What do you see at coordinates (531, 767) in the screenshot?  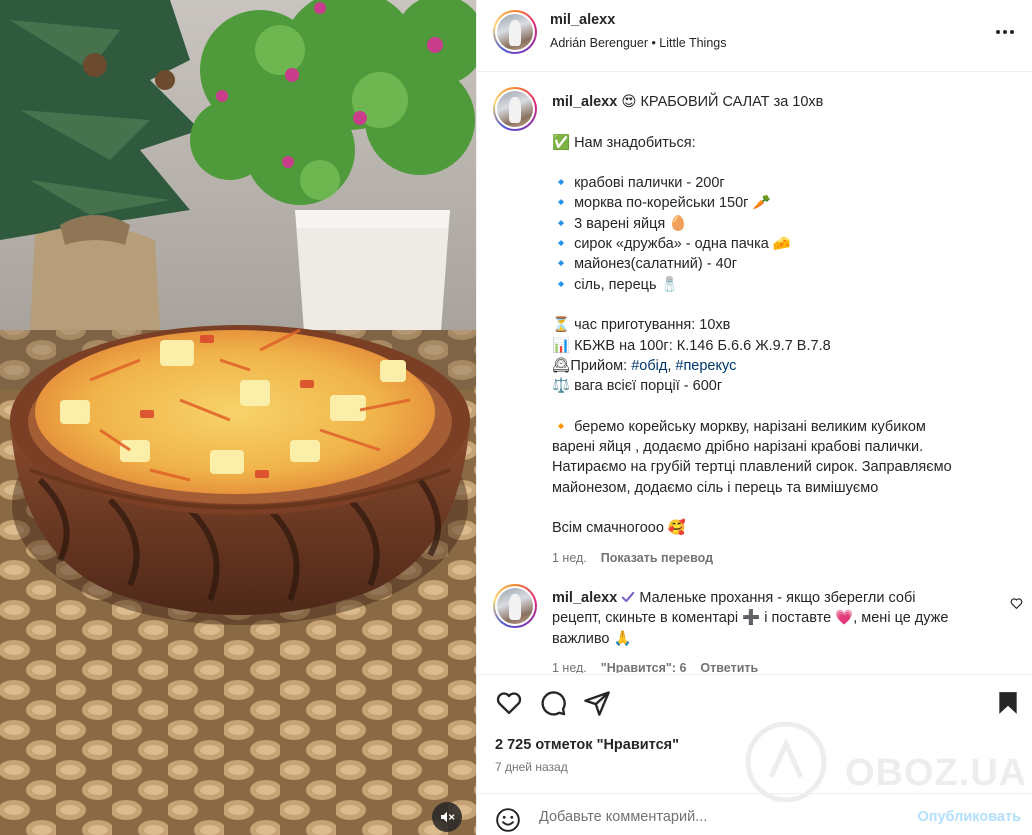 I see `post-time: 7 дней назад` at bounding box center [531, 767].